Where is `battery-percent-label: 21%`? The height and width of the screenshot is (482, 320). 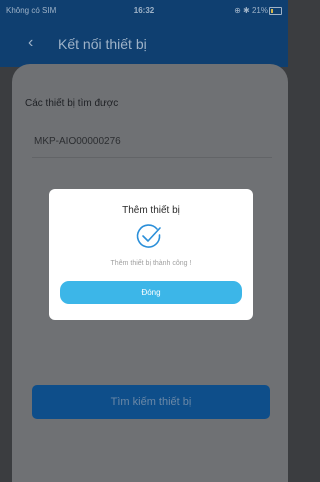
battery-percent-label: 21% is located at coordinates (259, 10).